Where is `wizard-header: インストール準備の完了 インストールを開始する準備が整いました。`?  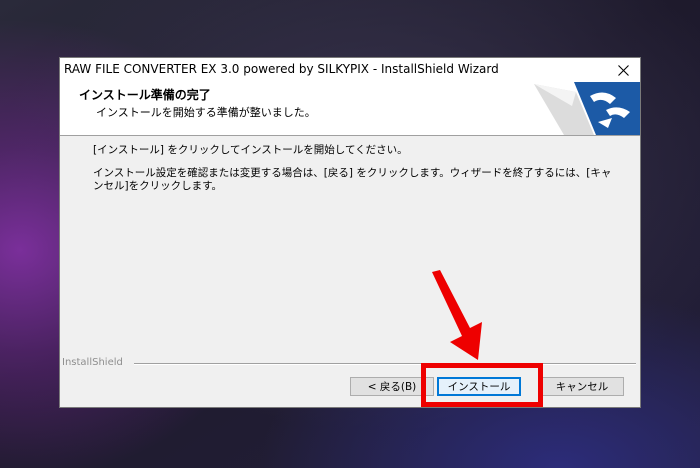 wizard-header: インストール準備の完了 インストールを開始する準備が整いました。 is located at coordinates (350, 109).